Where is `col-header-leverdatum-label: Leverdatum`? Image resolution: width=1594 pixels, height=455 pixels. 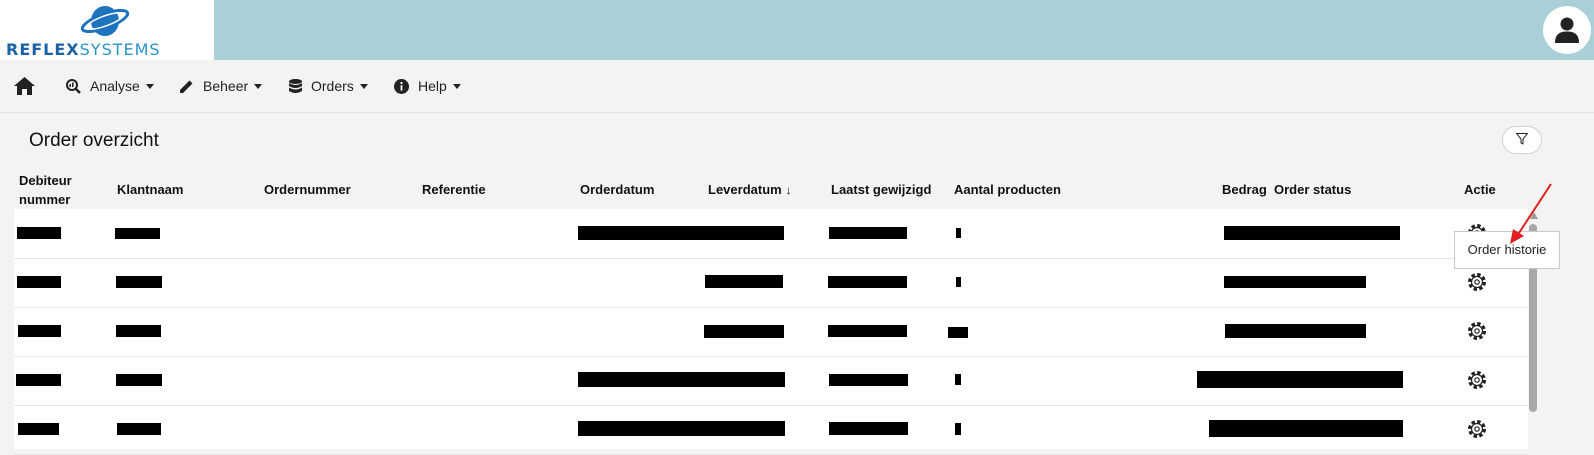 col-header-leverdatum-label: Leverdatum is located at coordinates (745, 189).